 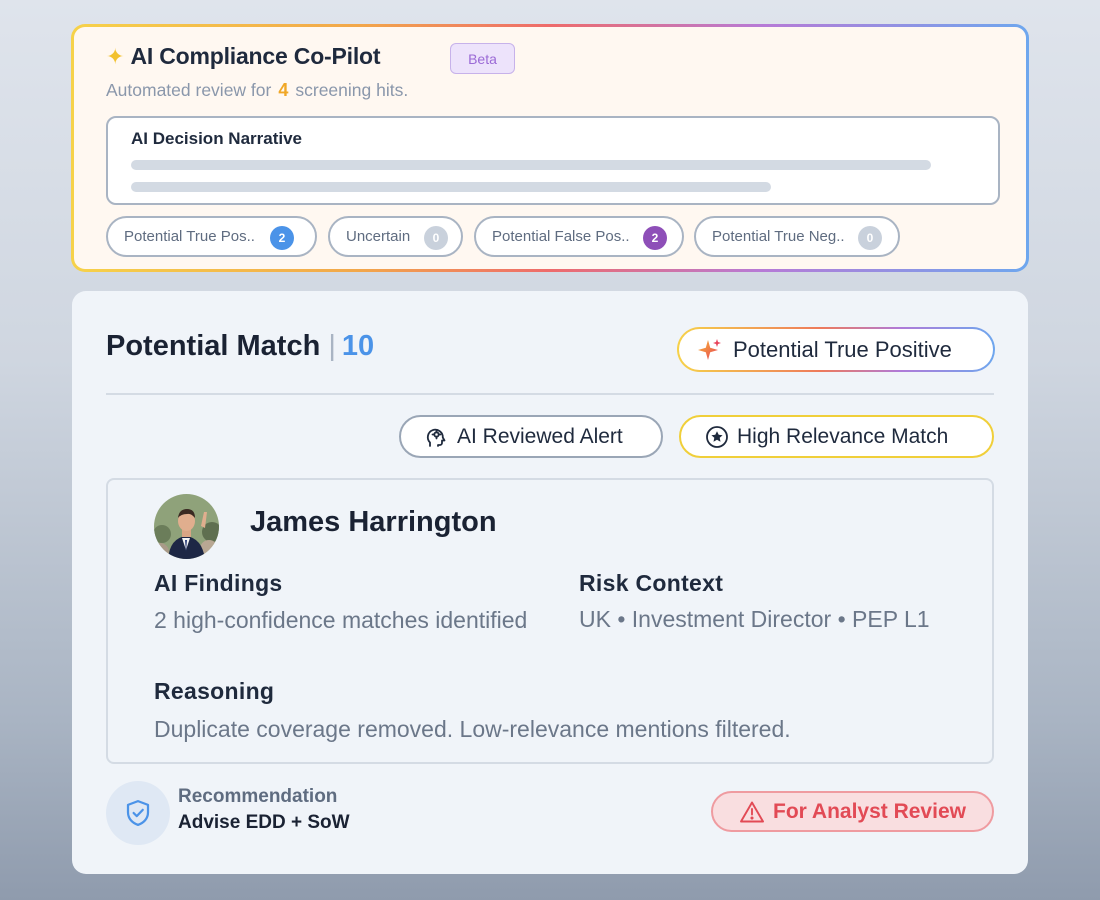 What do you see at coordinates (778, 236) in the screenshot?
I see `chip-label: Potential True Neg..` at bounding box center [778, 236].